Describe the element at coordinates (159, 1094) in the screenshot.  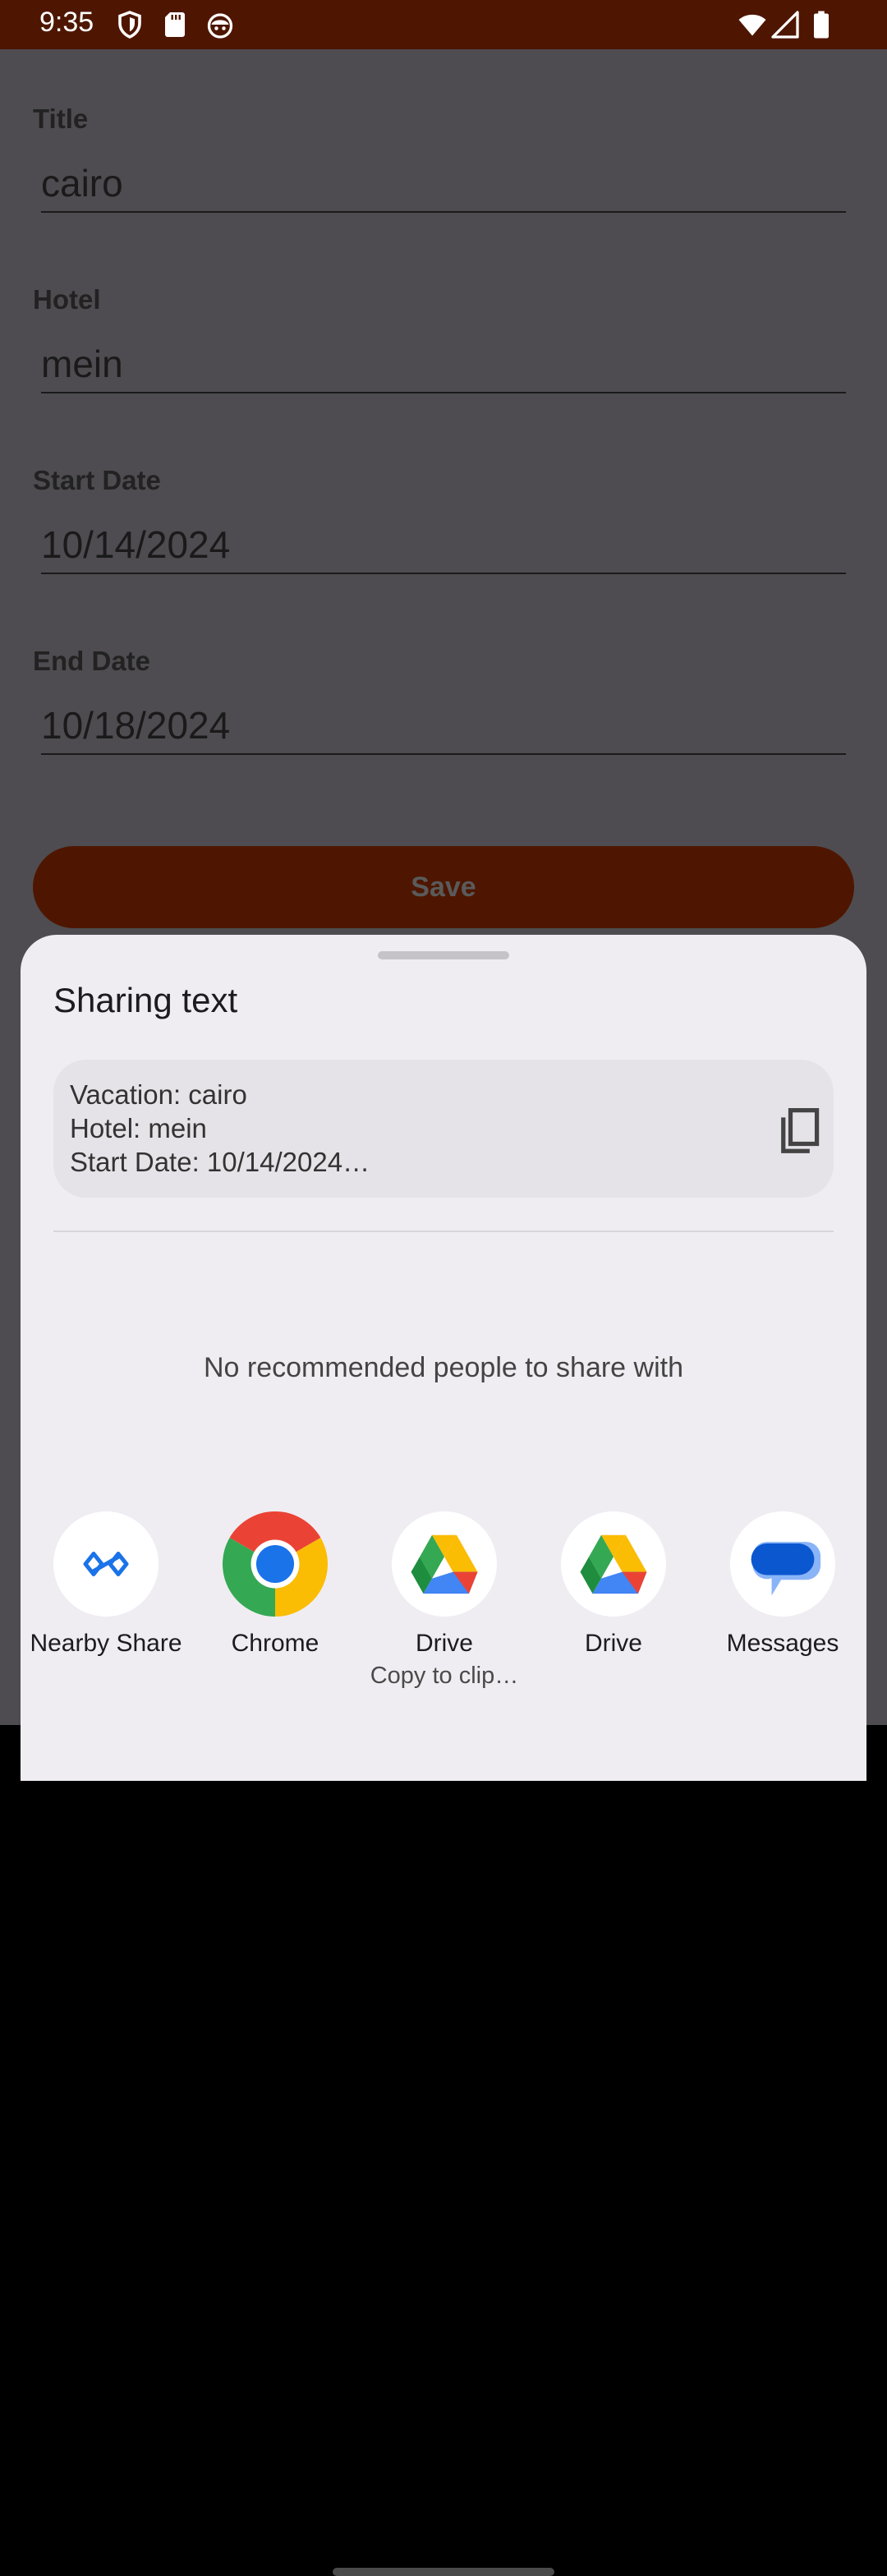
I see `preview-line-vacation: Vacation: cairo` at that location.